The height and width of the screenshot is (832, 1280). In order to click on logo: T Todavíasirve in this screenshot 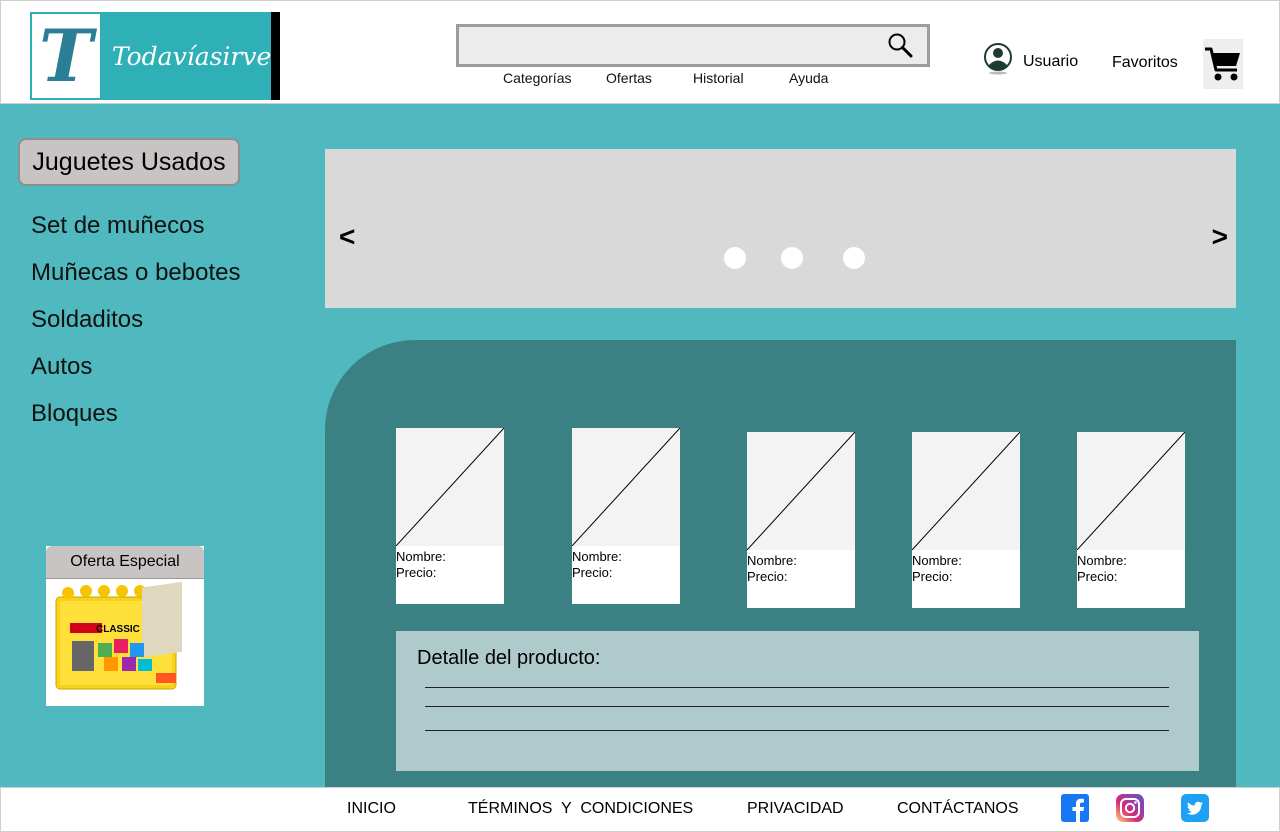, I will do `click(155, 56)`.